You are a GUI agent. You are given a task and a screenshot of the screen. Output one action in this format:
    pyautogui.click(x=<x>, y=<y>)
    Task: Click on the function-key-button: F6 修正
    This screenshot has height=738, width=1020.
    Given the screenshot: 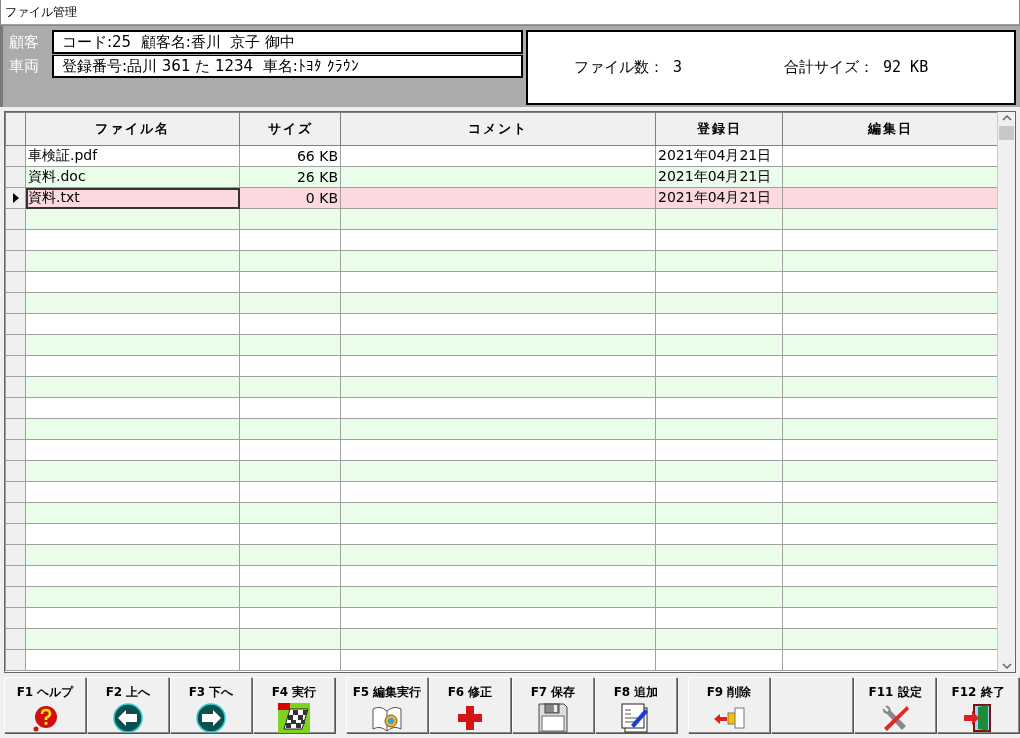 What is the action you would take?
    pyautogui.click(x=470, y=705)
    